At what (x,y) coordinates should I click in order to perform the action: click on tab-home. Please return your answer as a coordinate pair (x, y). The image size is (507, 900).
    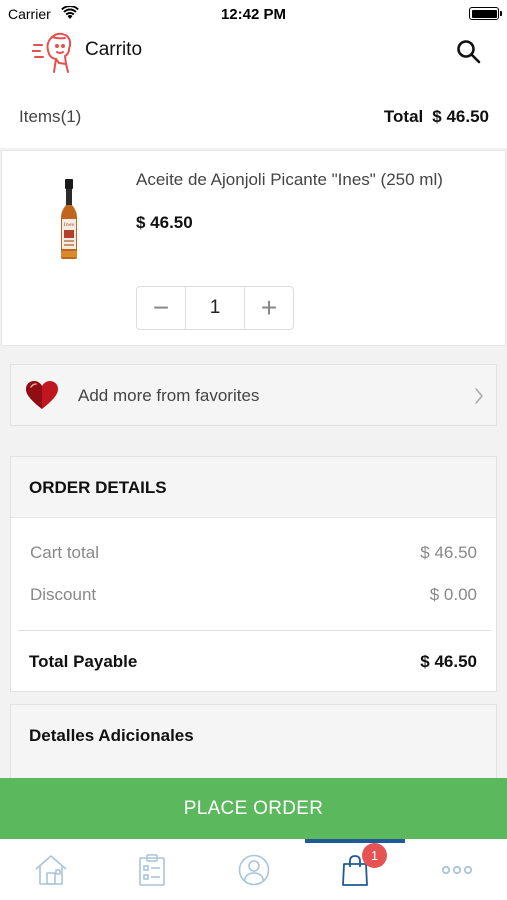
    Looking at the image, I should click on (50, 869).